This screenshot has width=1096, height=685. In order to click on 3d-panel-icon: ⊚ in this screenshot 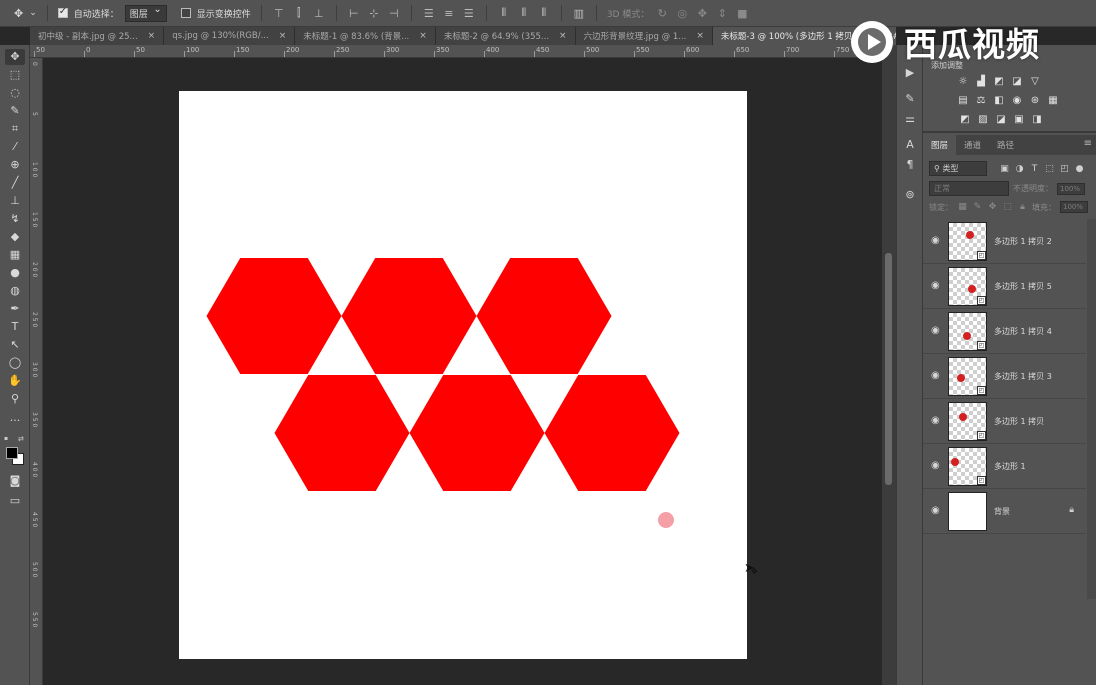, I will do `click(910, 195)`.